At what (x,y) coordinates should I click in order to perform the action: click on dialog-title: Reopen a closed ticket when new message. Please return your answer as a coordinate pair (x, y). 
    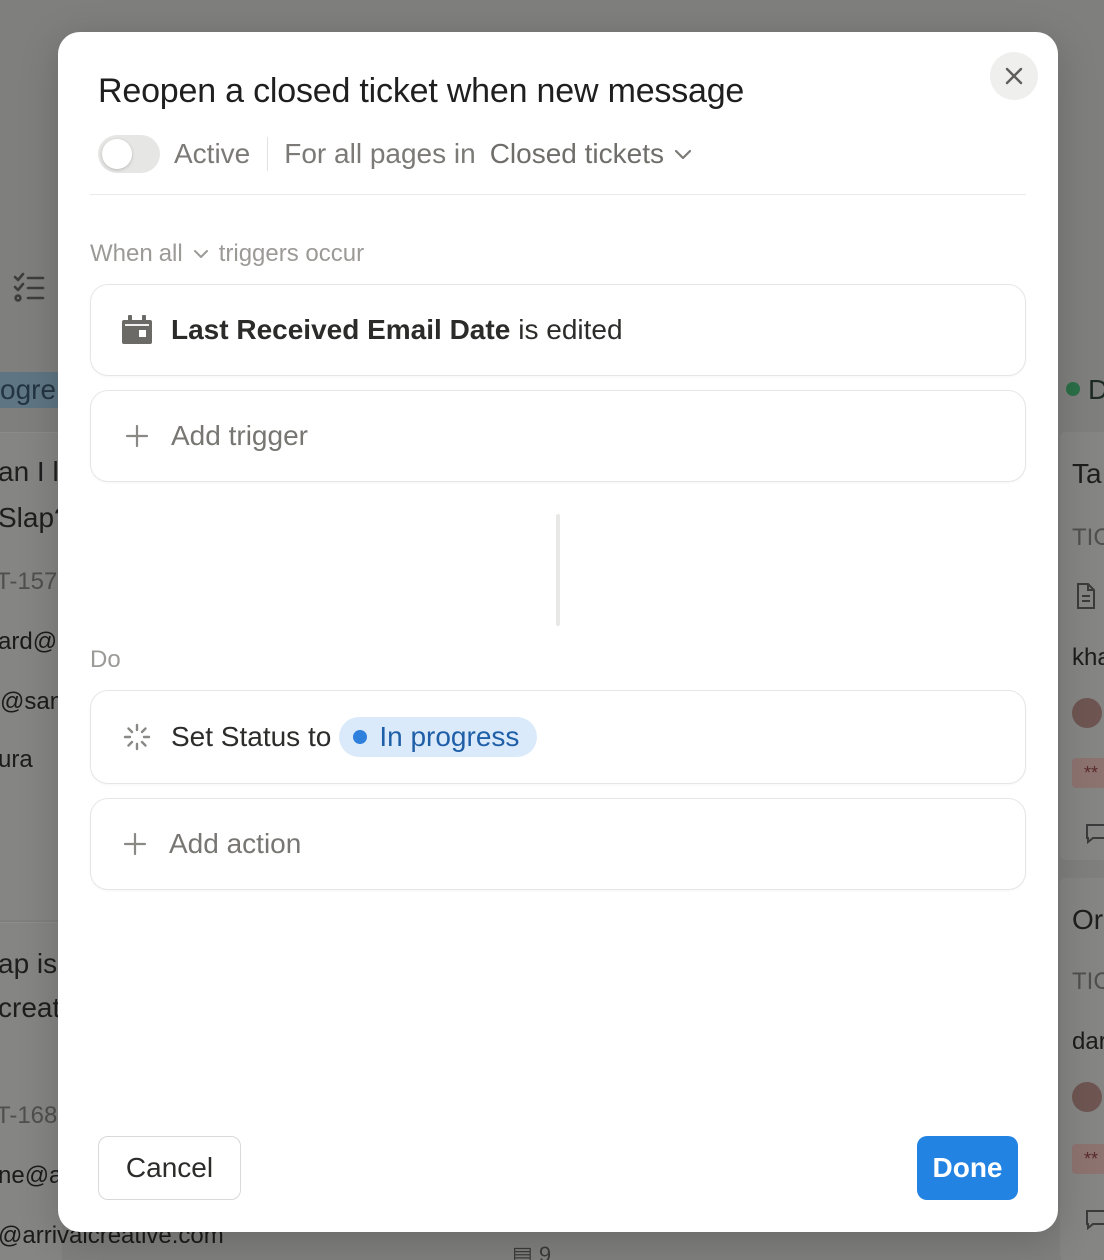
    Looking at the image, I should click on (421, 91).